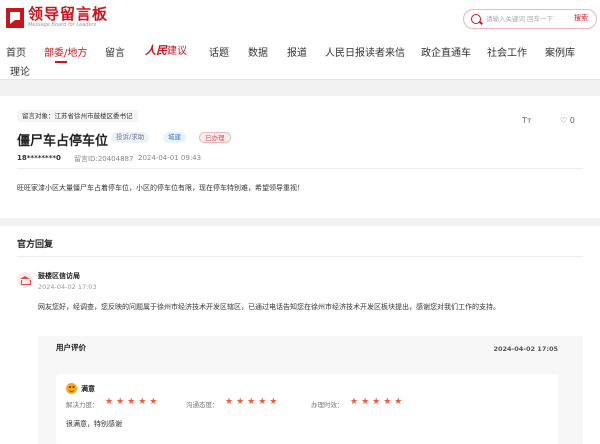 This screenshot has height=444, width=600. Describe the element at coordinates (61, 62) in the screenshot. I see `nav-active-indicator` at that location.